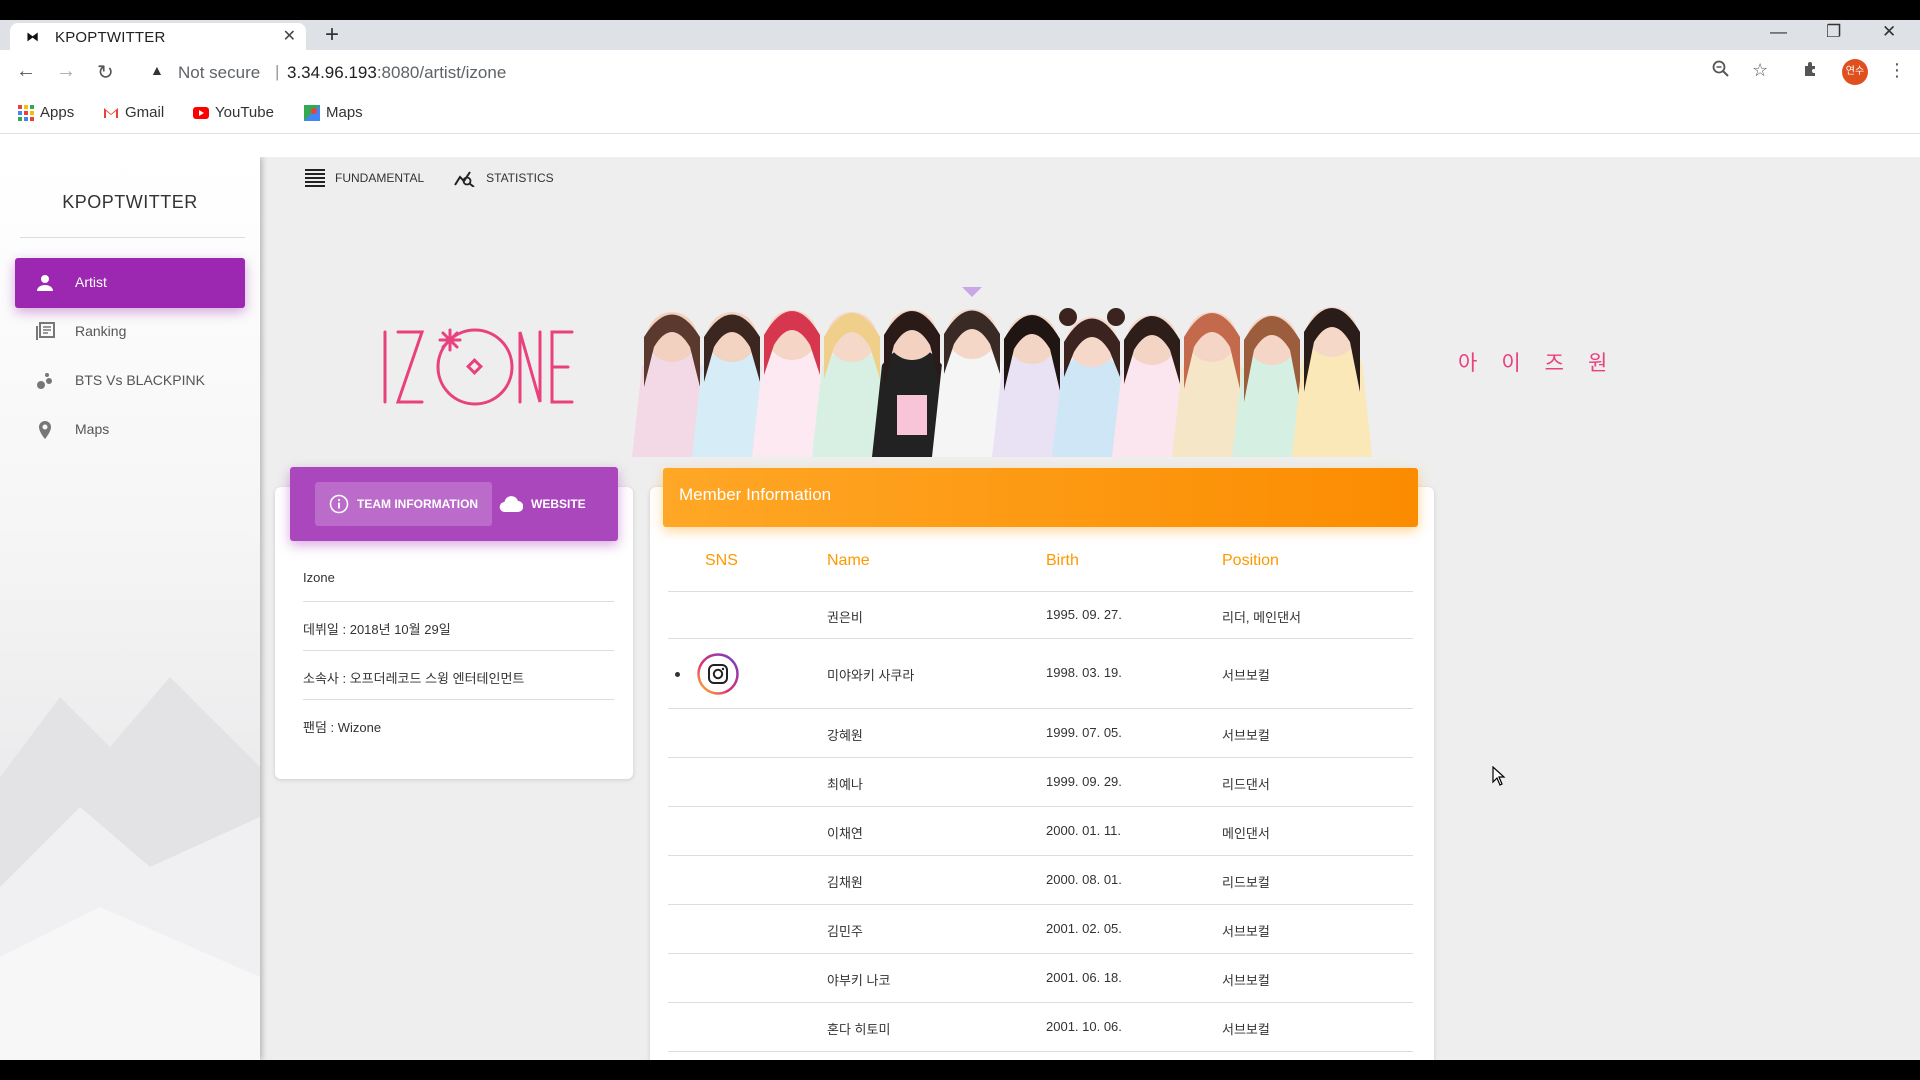 This screenshot has width=1920, height=1080. I want to click on url-field: 3.34.96.193:8080/artist/izone, so click(396, 73).